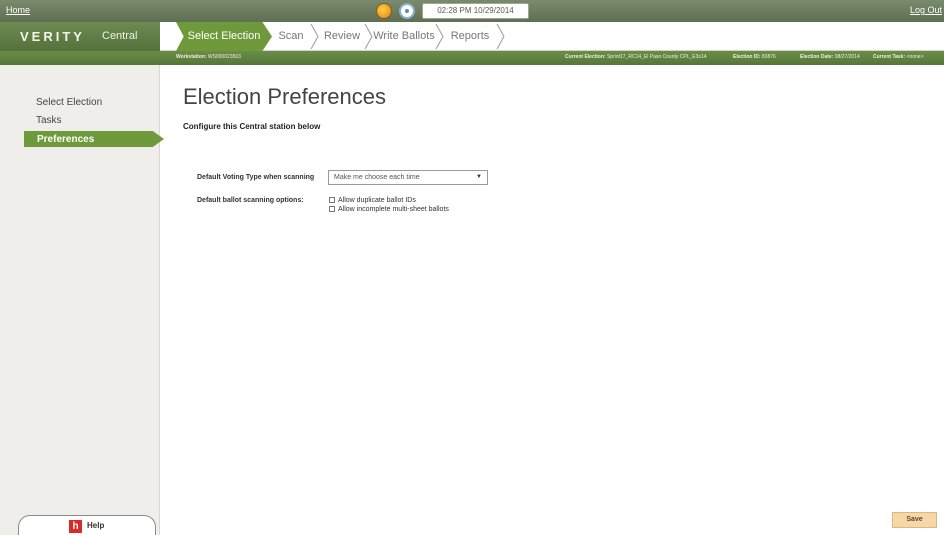  What do you see at coordinates (377, 177) in the screenshot?
I see `voting-type-selected-value: Make me choose each time` at bounding box center [377, 177].